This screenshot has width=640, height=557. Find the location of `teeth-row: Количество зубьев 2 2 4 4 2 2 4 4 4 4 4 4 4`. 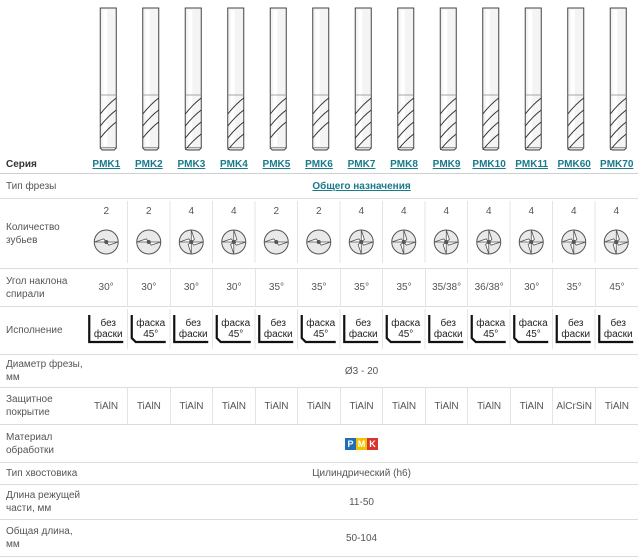

teeth-row: Количество зубьев 2 2 4 4 2 2 4 4 4 4 4 4 4 is located at coordinates (319, 233).